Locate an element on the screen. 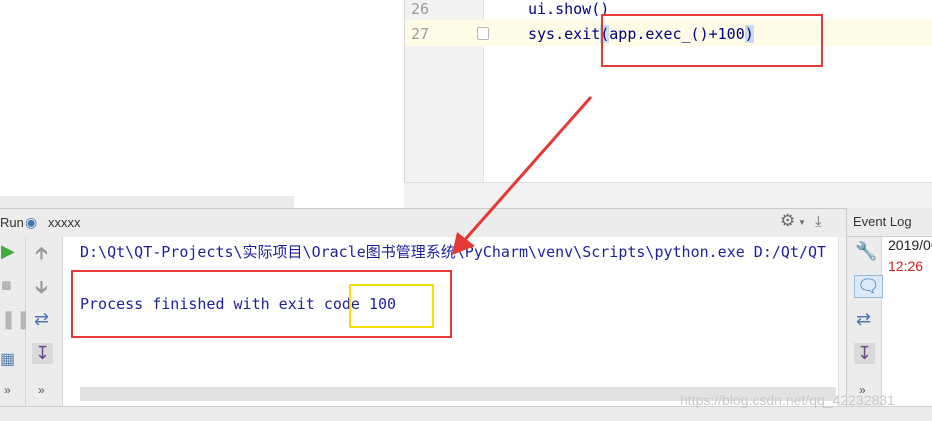 The image size is (932, 421). code-call: sys.exit is located at coordinates (564, 34).